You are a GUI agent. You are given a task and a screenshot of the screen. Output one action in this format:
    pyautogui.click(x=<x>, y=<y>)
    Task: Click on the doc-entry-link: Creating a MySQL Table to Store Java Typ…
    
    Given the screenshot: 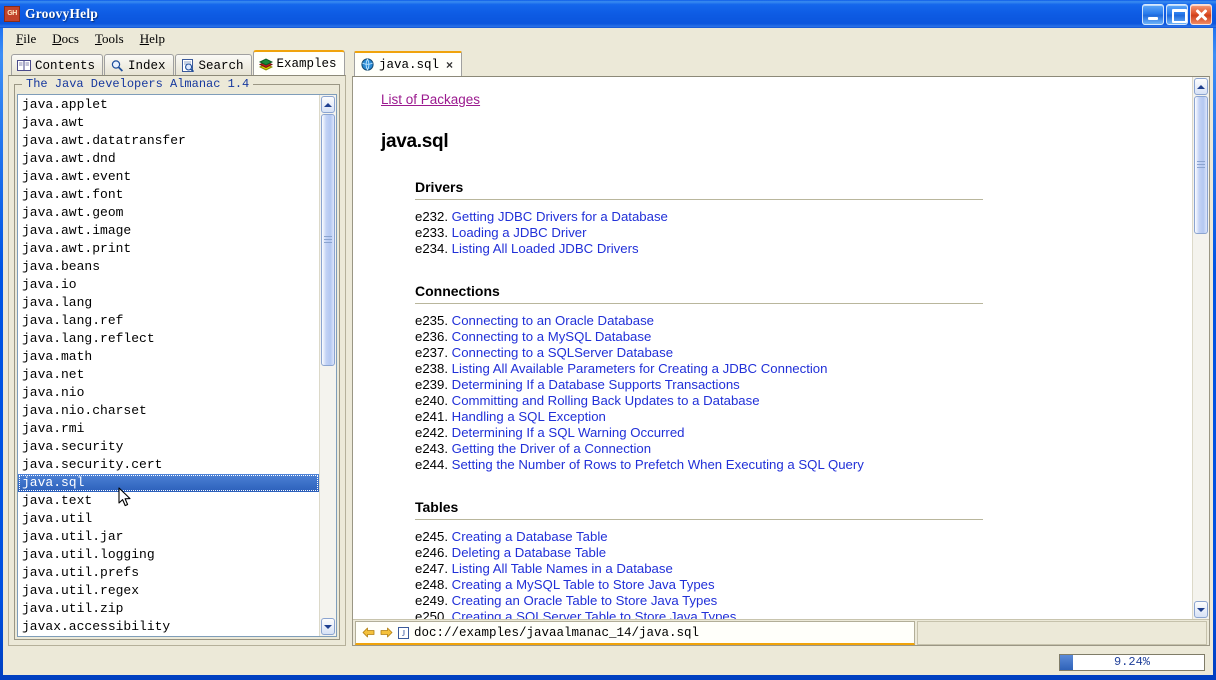 What is the action you would take?
    pyautogui.click(x=583, y=584)
    